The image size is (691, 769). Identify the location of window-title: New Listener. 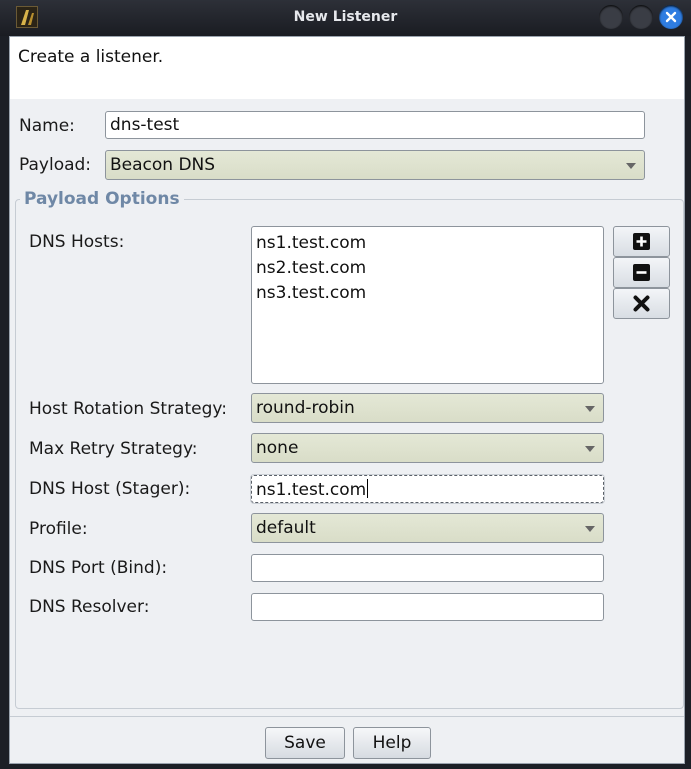
(345, 17).